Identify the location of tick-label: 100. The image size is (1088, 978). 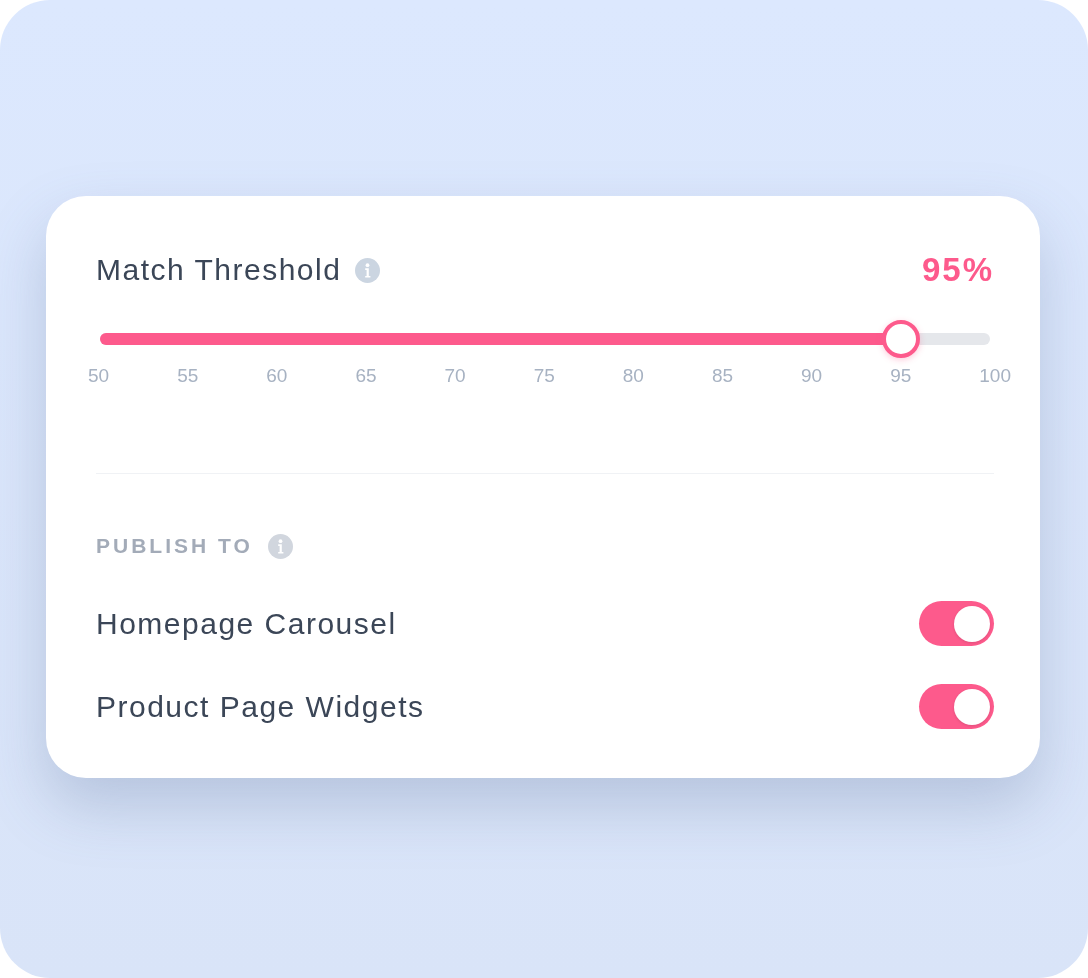
(995, 376).